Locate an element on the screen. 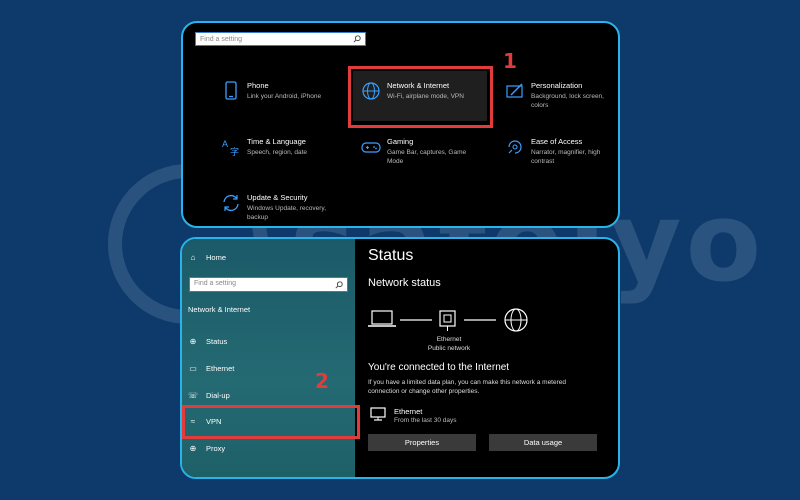  tile-phone-desc: Link your Android, iPhone is located at coordinates (284, 96).